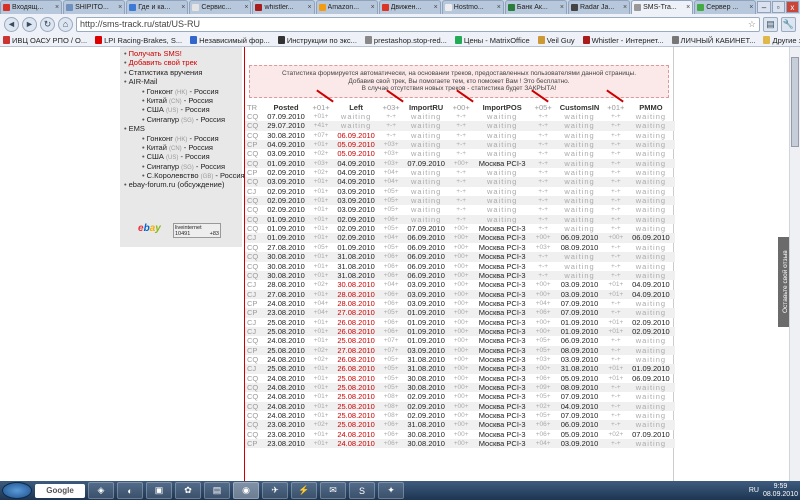 The width and height of the screenshot is (800, 500). Describe the element at coordinates (579, 107) in the screenshot. I see `column-header: CustomsIN` at that location.